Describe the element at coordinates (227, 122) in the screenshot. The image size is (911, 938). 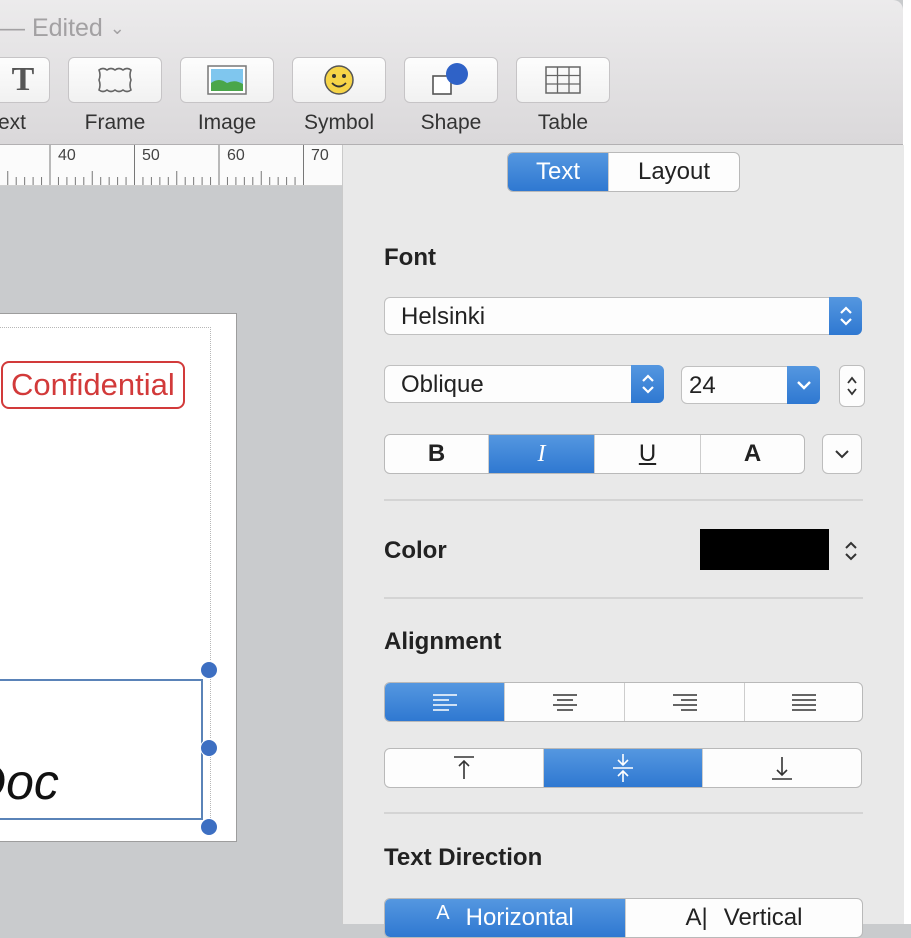
I see `toolbar-image-label: Image` at that location.